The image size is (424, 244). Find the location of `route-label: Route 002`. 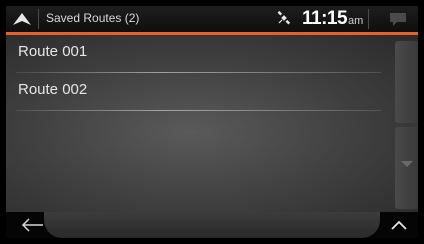

route-label: Route 002 is located at coordinates (53, 89).